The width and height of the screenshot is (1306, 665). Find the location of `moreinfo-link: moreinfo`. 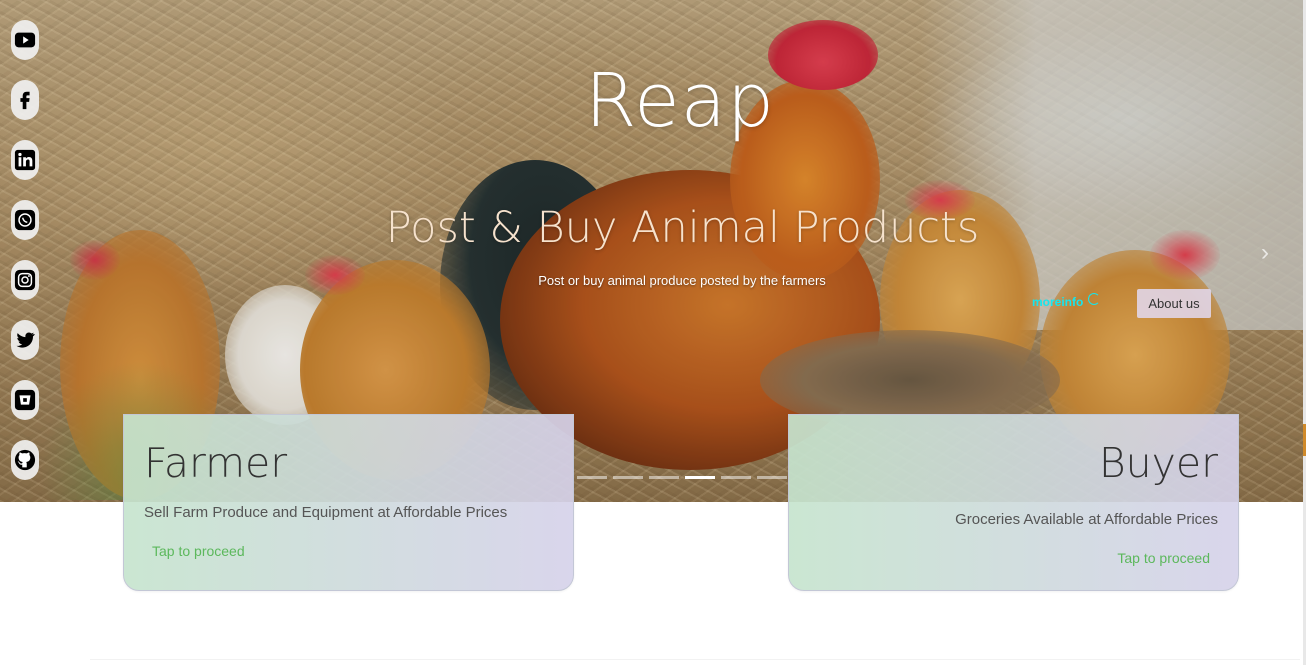

moreinfo-link: moreinfo is located at coordinates (1057, 302).